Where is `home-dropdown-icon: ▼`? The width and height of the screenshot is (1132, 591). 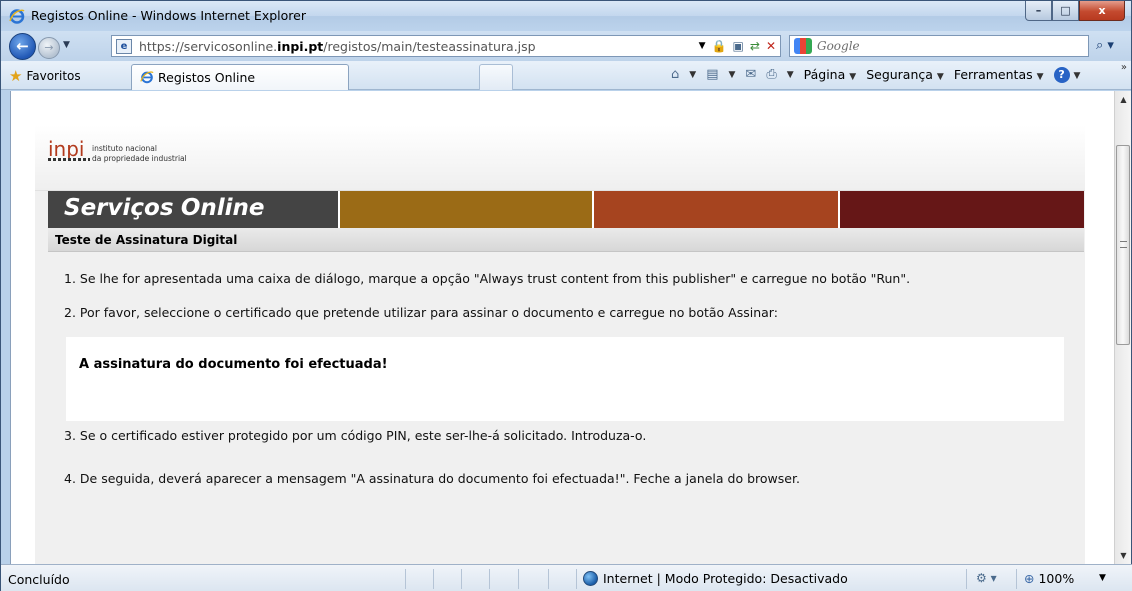 home-dropdown-icon: ▼ is located at coordinates (692, 75).